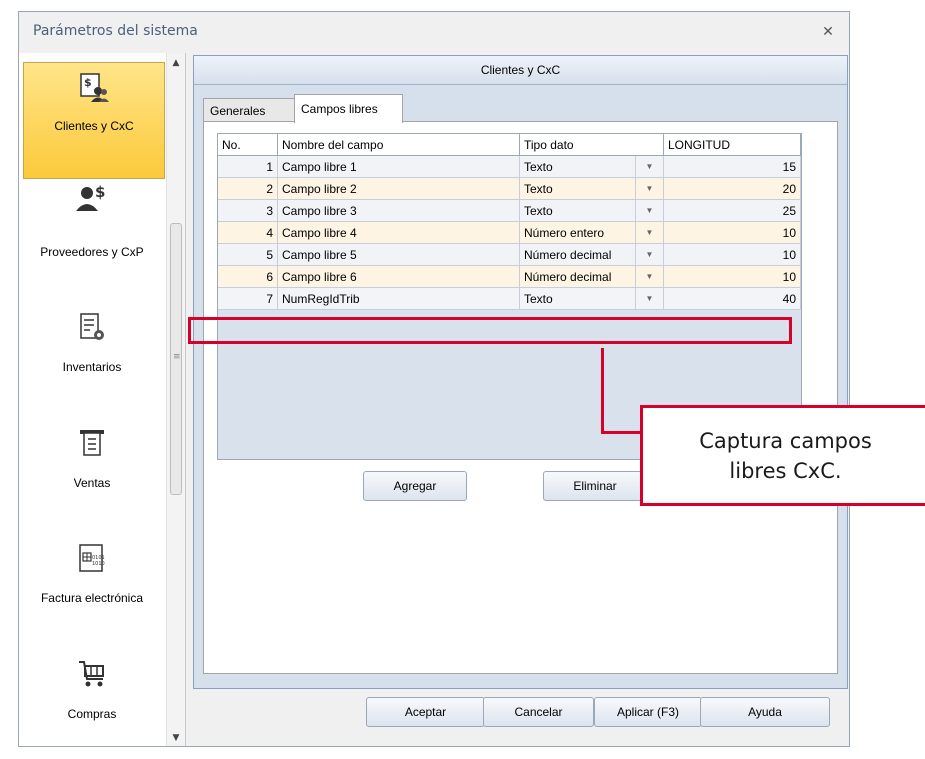  What do you see at coordinates (732, 145) in the screenshot?
I see `column-header-longitud: LONGITUD` at bounding box center [732, 145].